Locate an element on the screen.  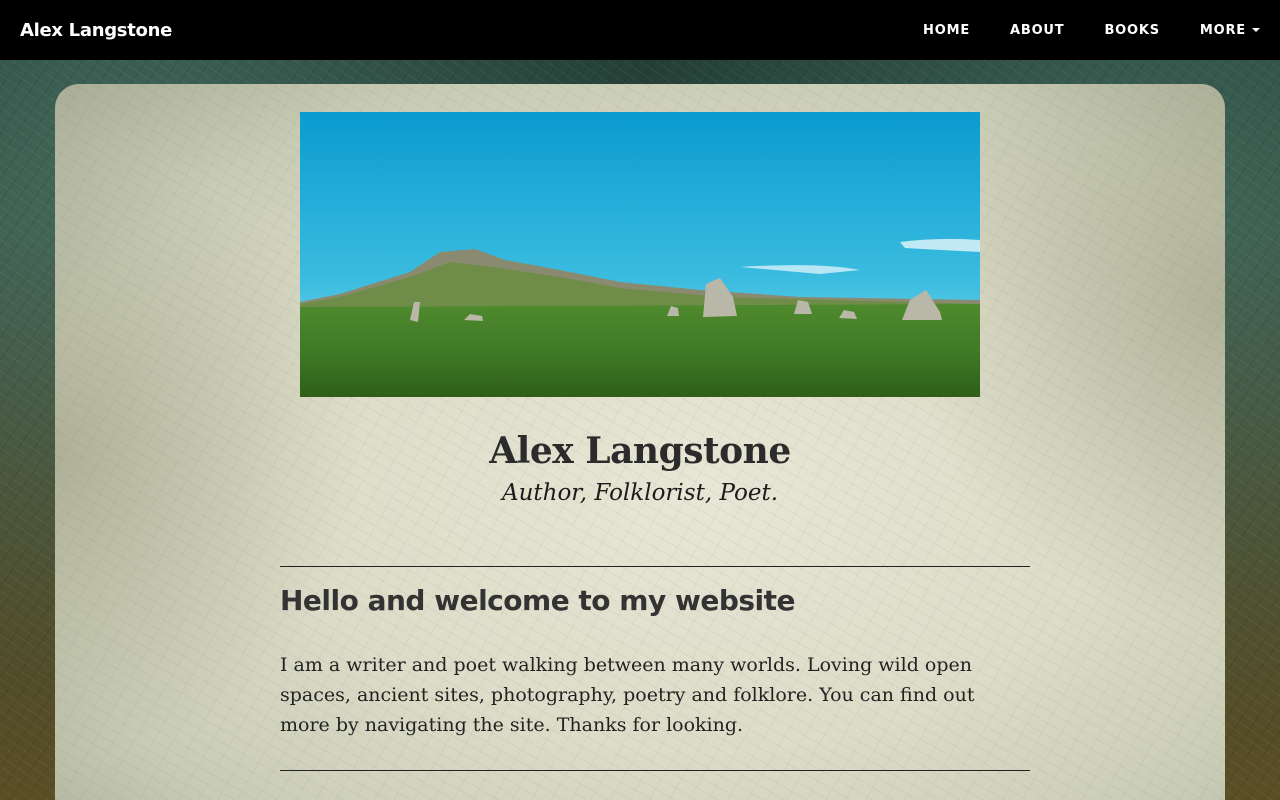
nav-home-link: HOME is located at coordinates (946, 30).